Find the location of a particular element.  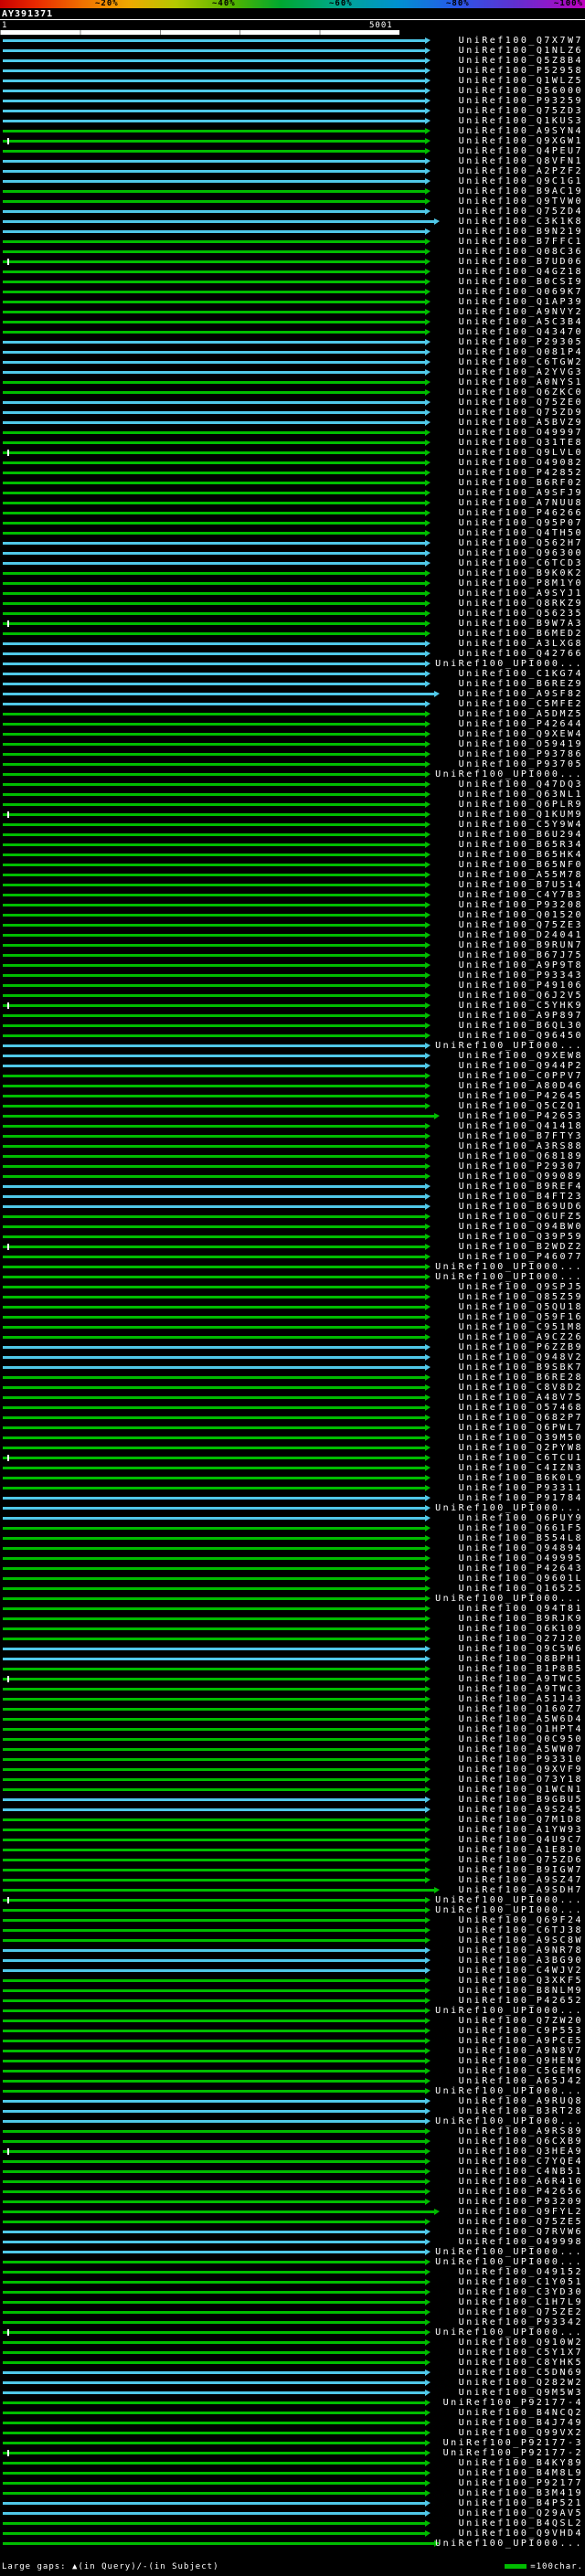

hit-label: UniRef100_Q63NL1 is located at coordinates (521, 795).